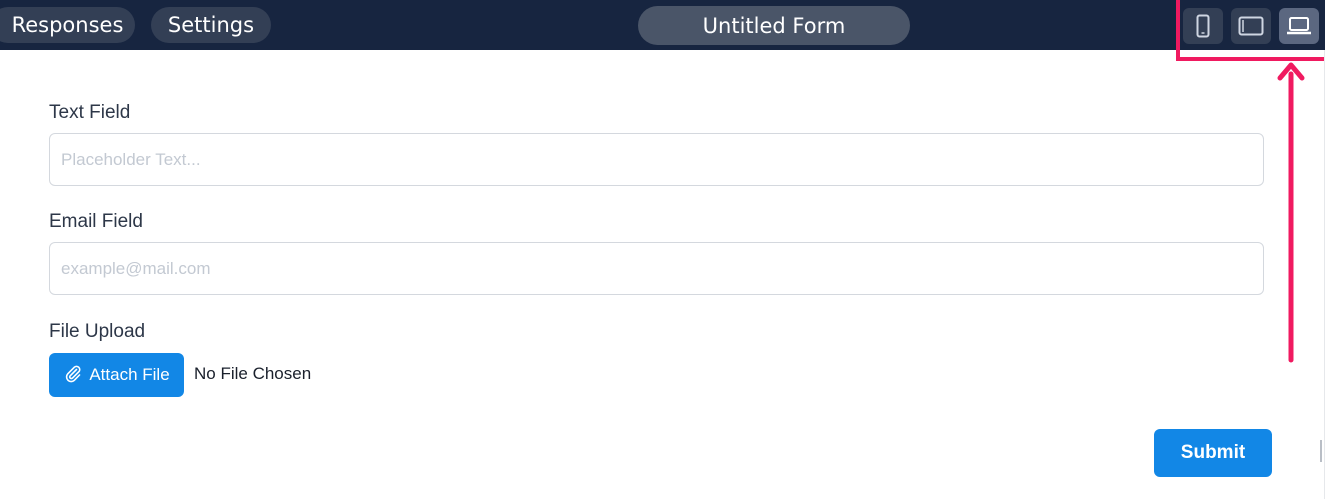 Image resolution: width=1325 pixels, height=499 pixels. I want to click on file-upload-label: File Upload, so click(97, 331).